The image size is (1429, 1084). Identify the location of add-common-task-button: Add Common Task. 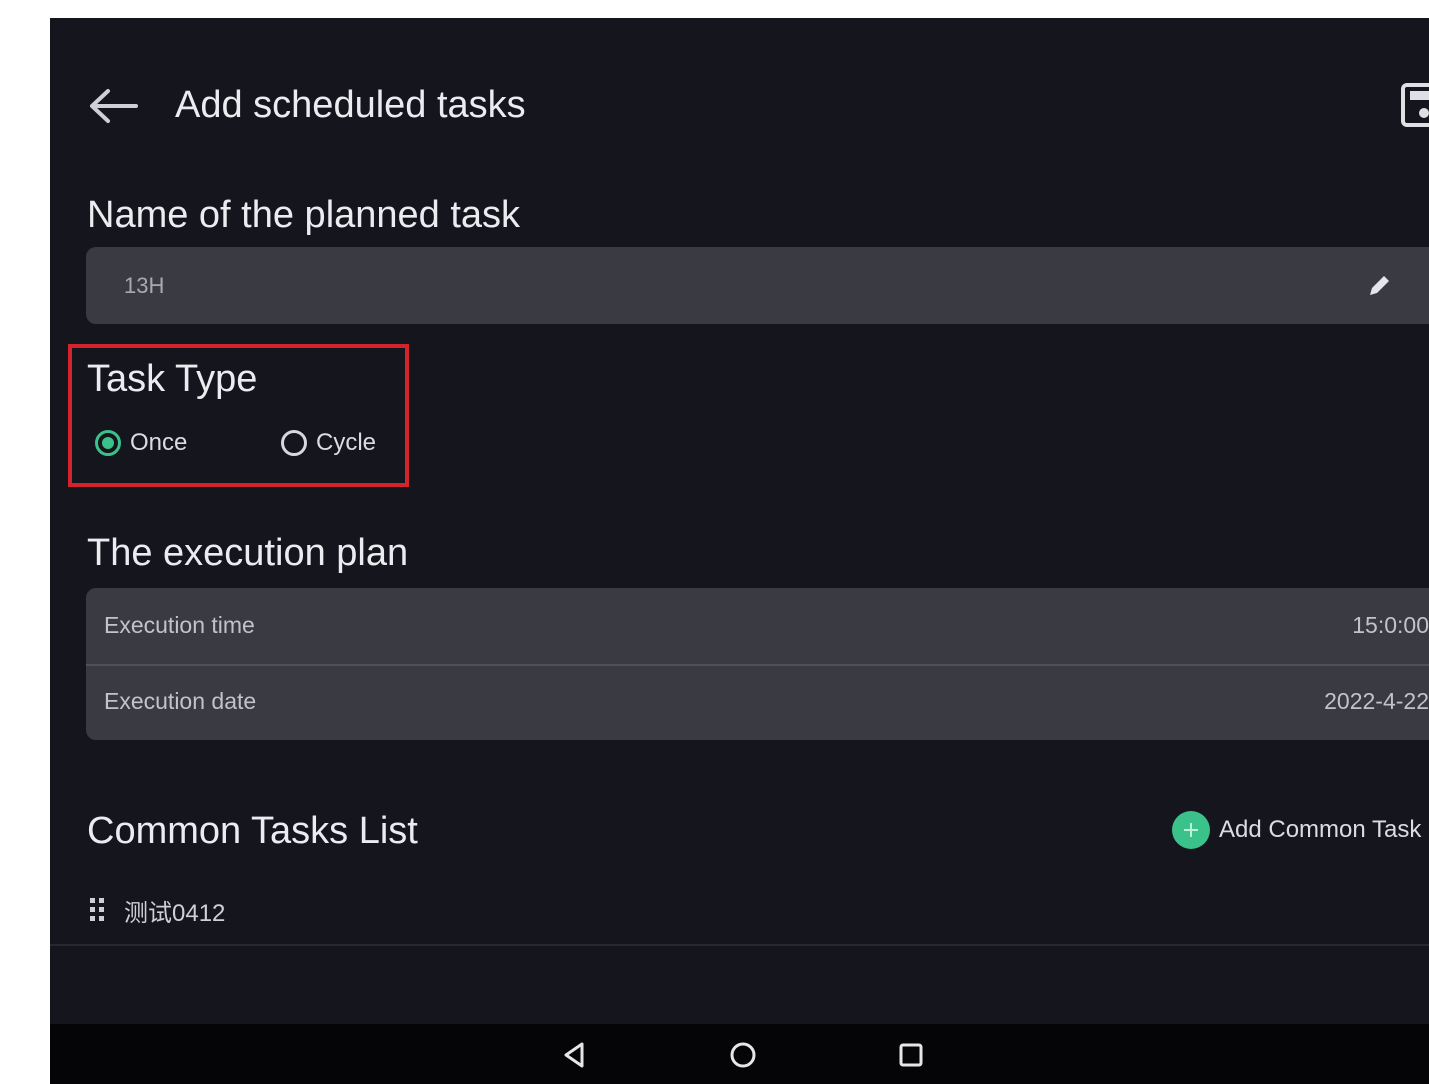
(1296, 830).